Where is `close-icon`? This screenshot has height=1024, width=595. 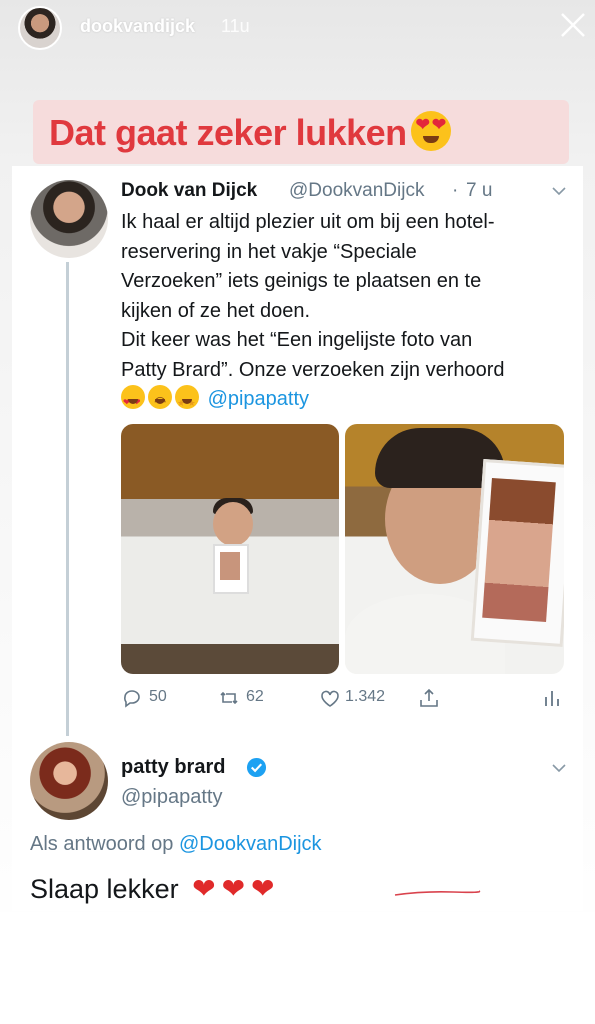 close-icon is located at coordinates (573, 25).